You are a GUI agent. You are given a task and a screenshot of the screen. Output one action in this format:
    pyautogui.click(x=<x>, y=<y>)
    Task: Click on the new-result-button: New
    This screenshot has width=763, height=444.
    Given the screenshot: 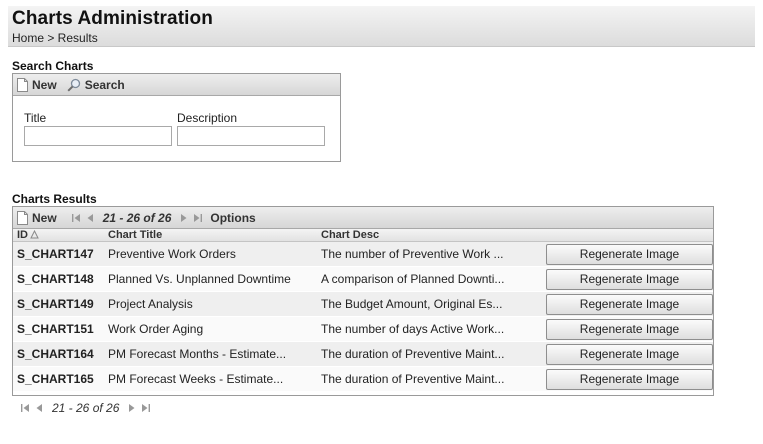 What is the action you would take?
    pyautogui.click(x=37, y=217)
    